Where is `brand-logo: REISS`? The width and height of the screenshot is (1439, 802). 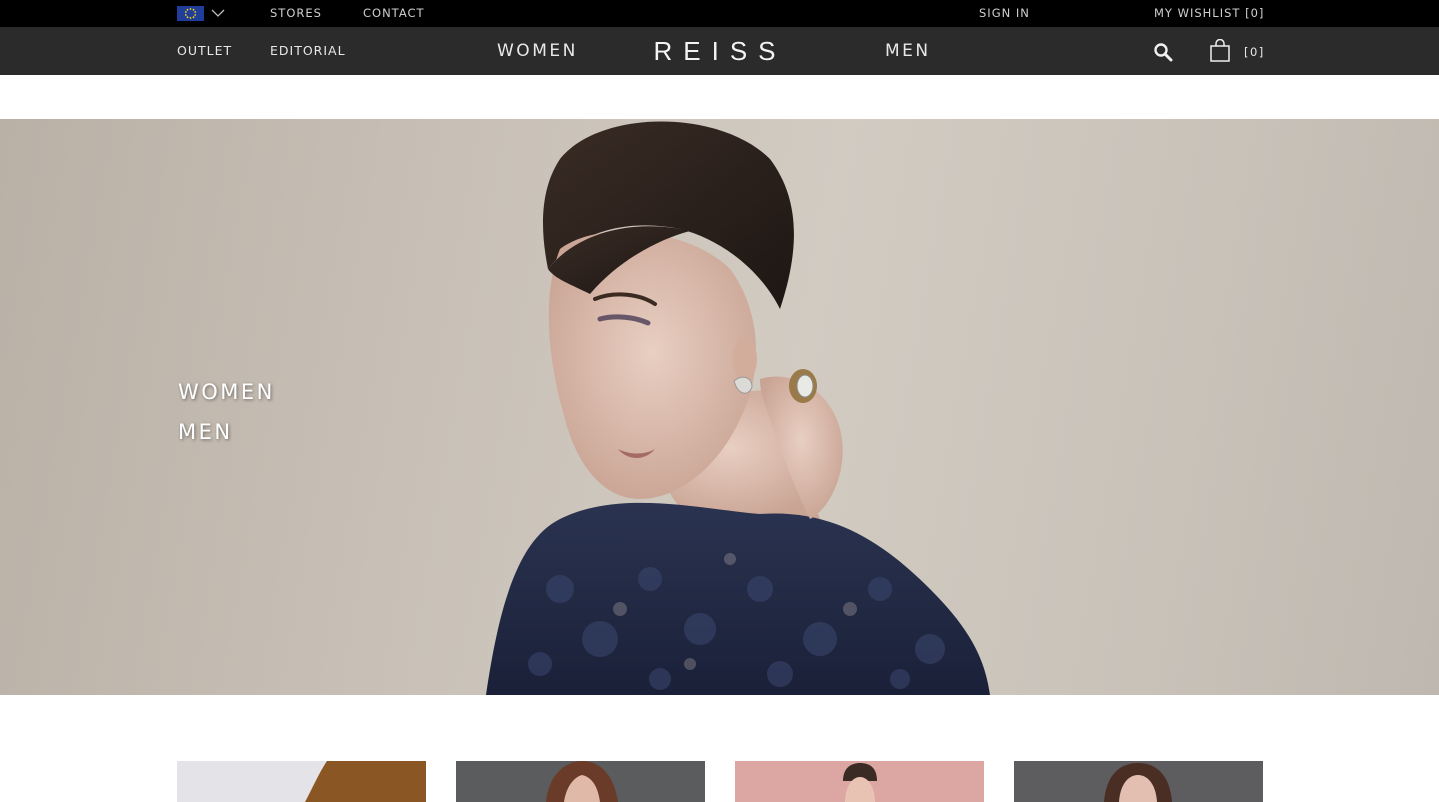 brand-logo: REISS is located at coordinates (720, 51).